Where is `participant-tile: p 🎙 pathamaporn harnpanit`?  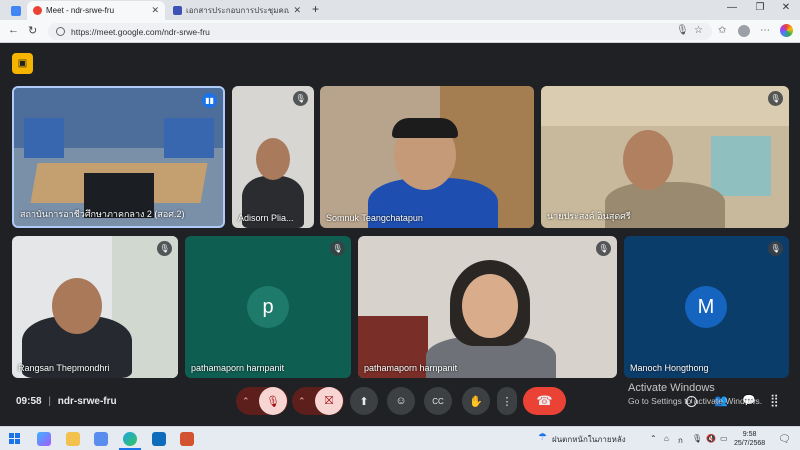 participant-tile: p 🎙 pathamaporn harnpanit is located at coordinates (268, 307).